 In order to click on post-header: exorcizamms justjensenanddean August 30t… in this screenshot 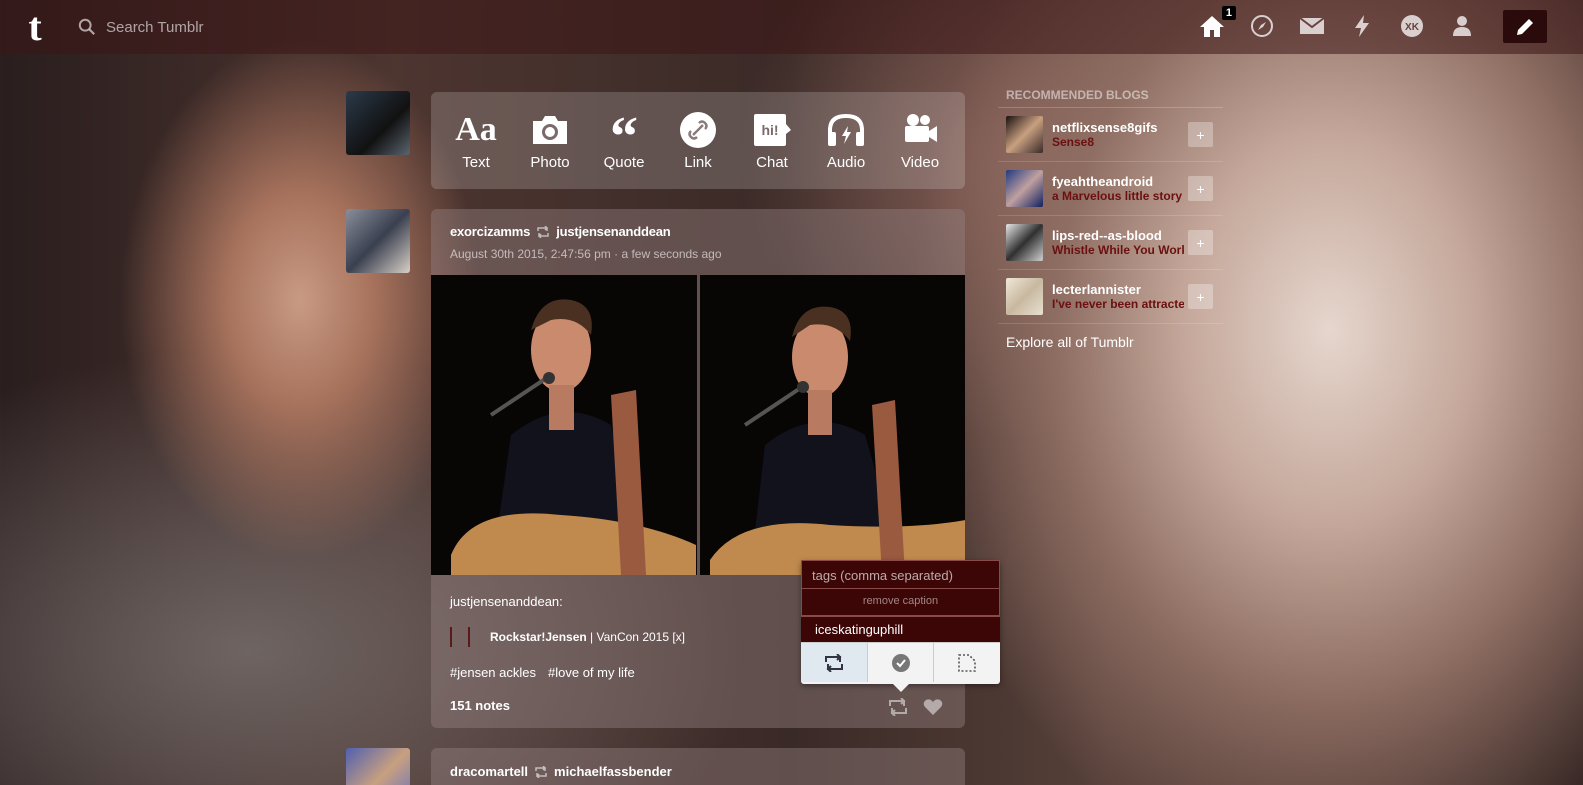, I will do `click(698, 242)`.